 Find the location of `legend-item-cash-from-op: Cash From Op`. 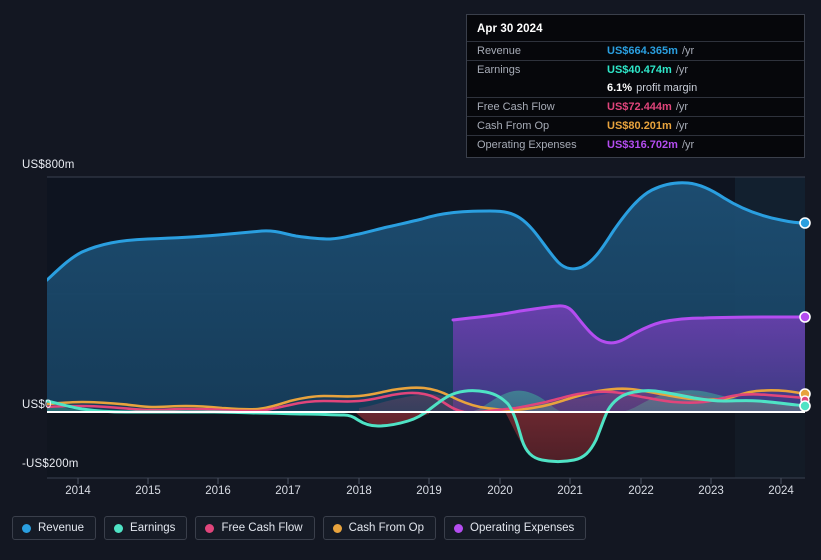

legend-item-cash-from-op: Cash From Op is located at coordinates (379, 528).